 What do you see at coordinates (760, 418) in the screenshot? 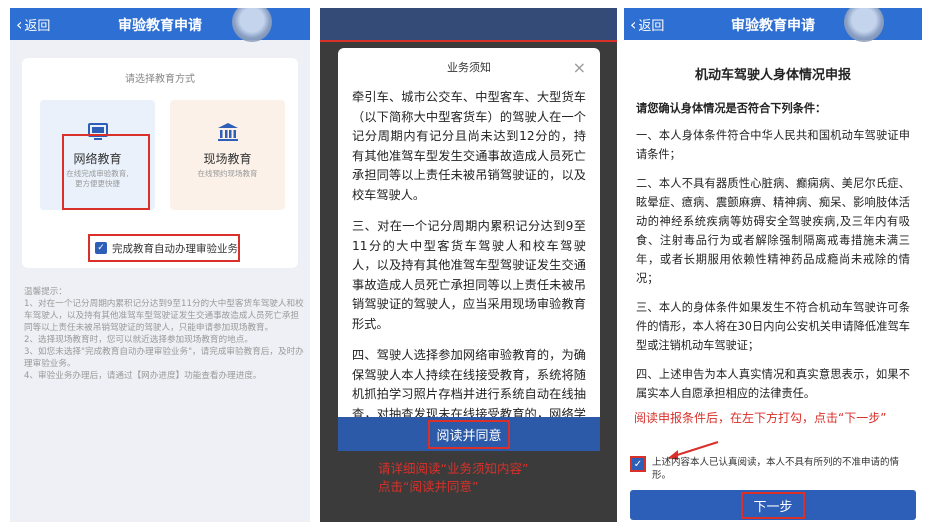
I see `annotation-note: 阅读申报条件后，在左下方打勾，点击“下一步”` at bounding box center [760, 418].